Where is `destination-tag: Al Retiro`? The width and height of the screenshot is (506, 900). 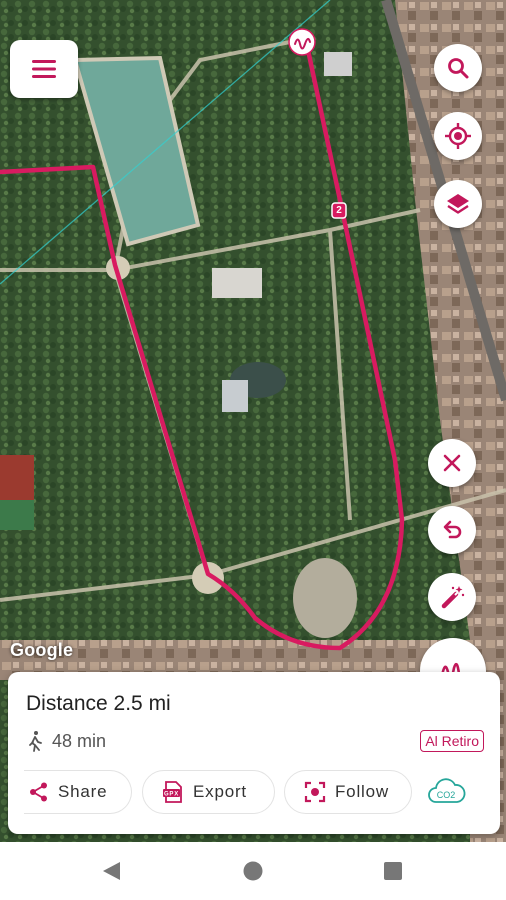 destination-tag: Al Retiro is located at coordinates (452, 741).